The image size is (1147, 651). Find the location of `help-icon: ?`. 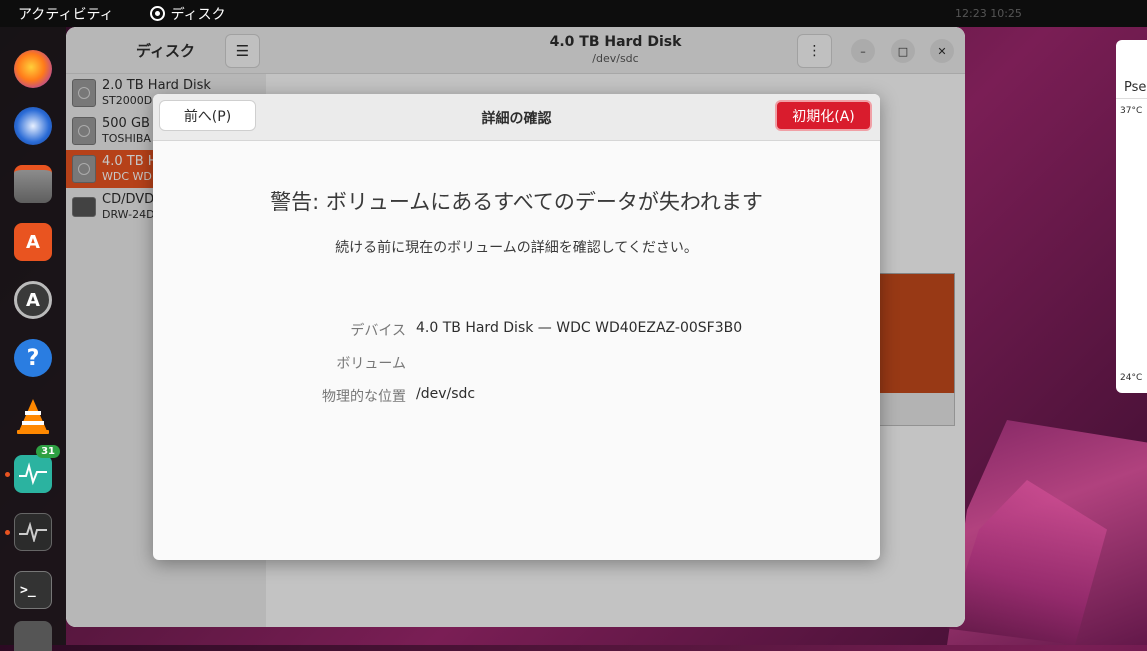

help-icon: ? is located at coordinates (33, 358).